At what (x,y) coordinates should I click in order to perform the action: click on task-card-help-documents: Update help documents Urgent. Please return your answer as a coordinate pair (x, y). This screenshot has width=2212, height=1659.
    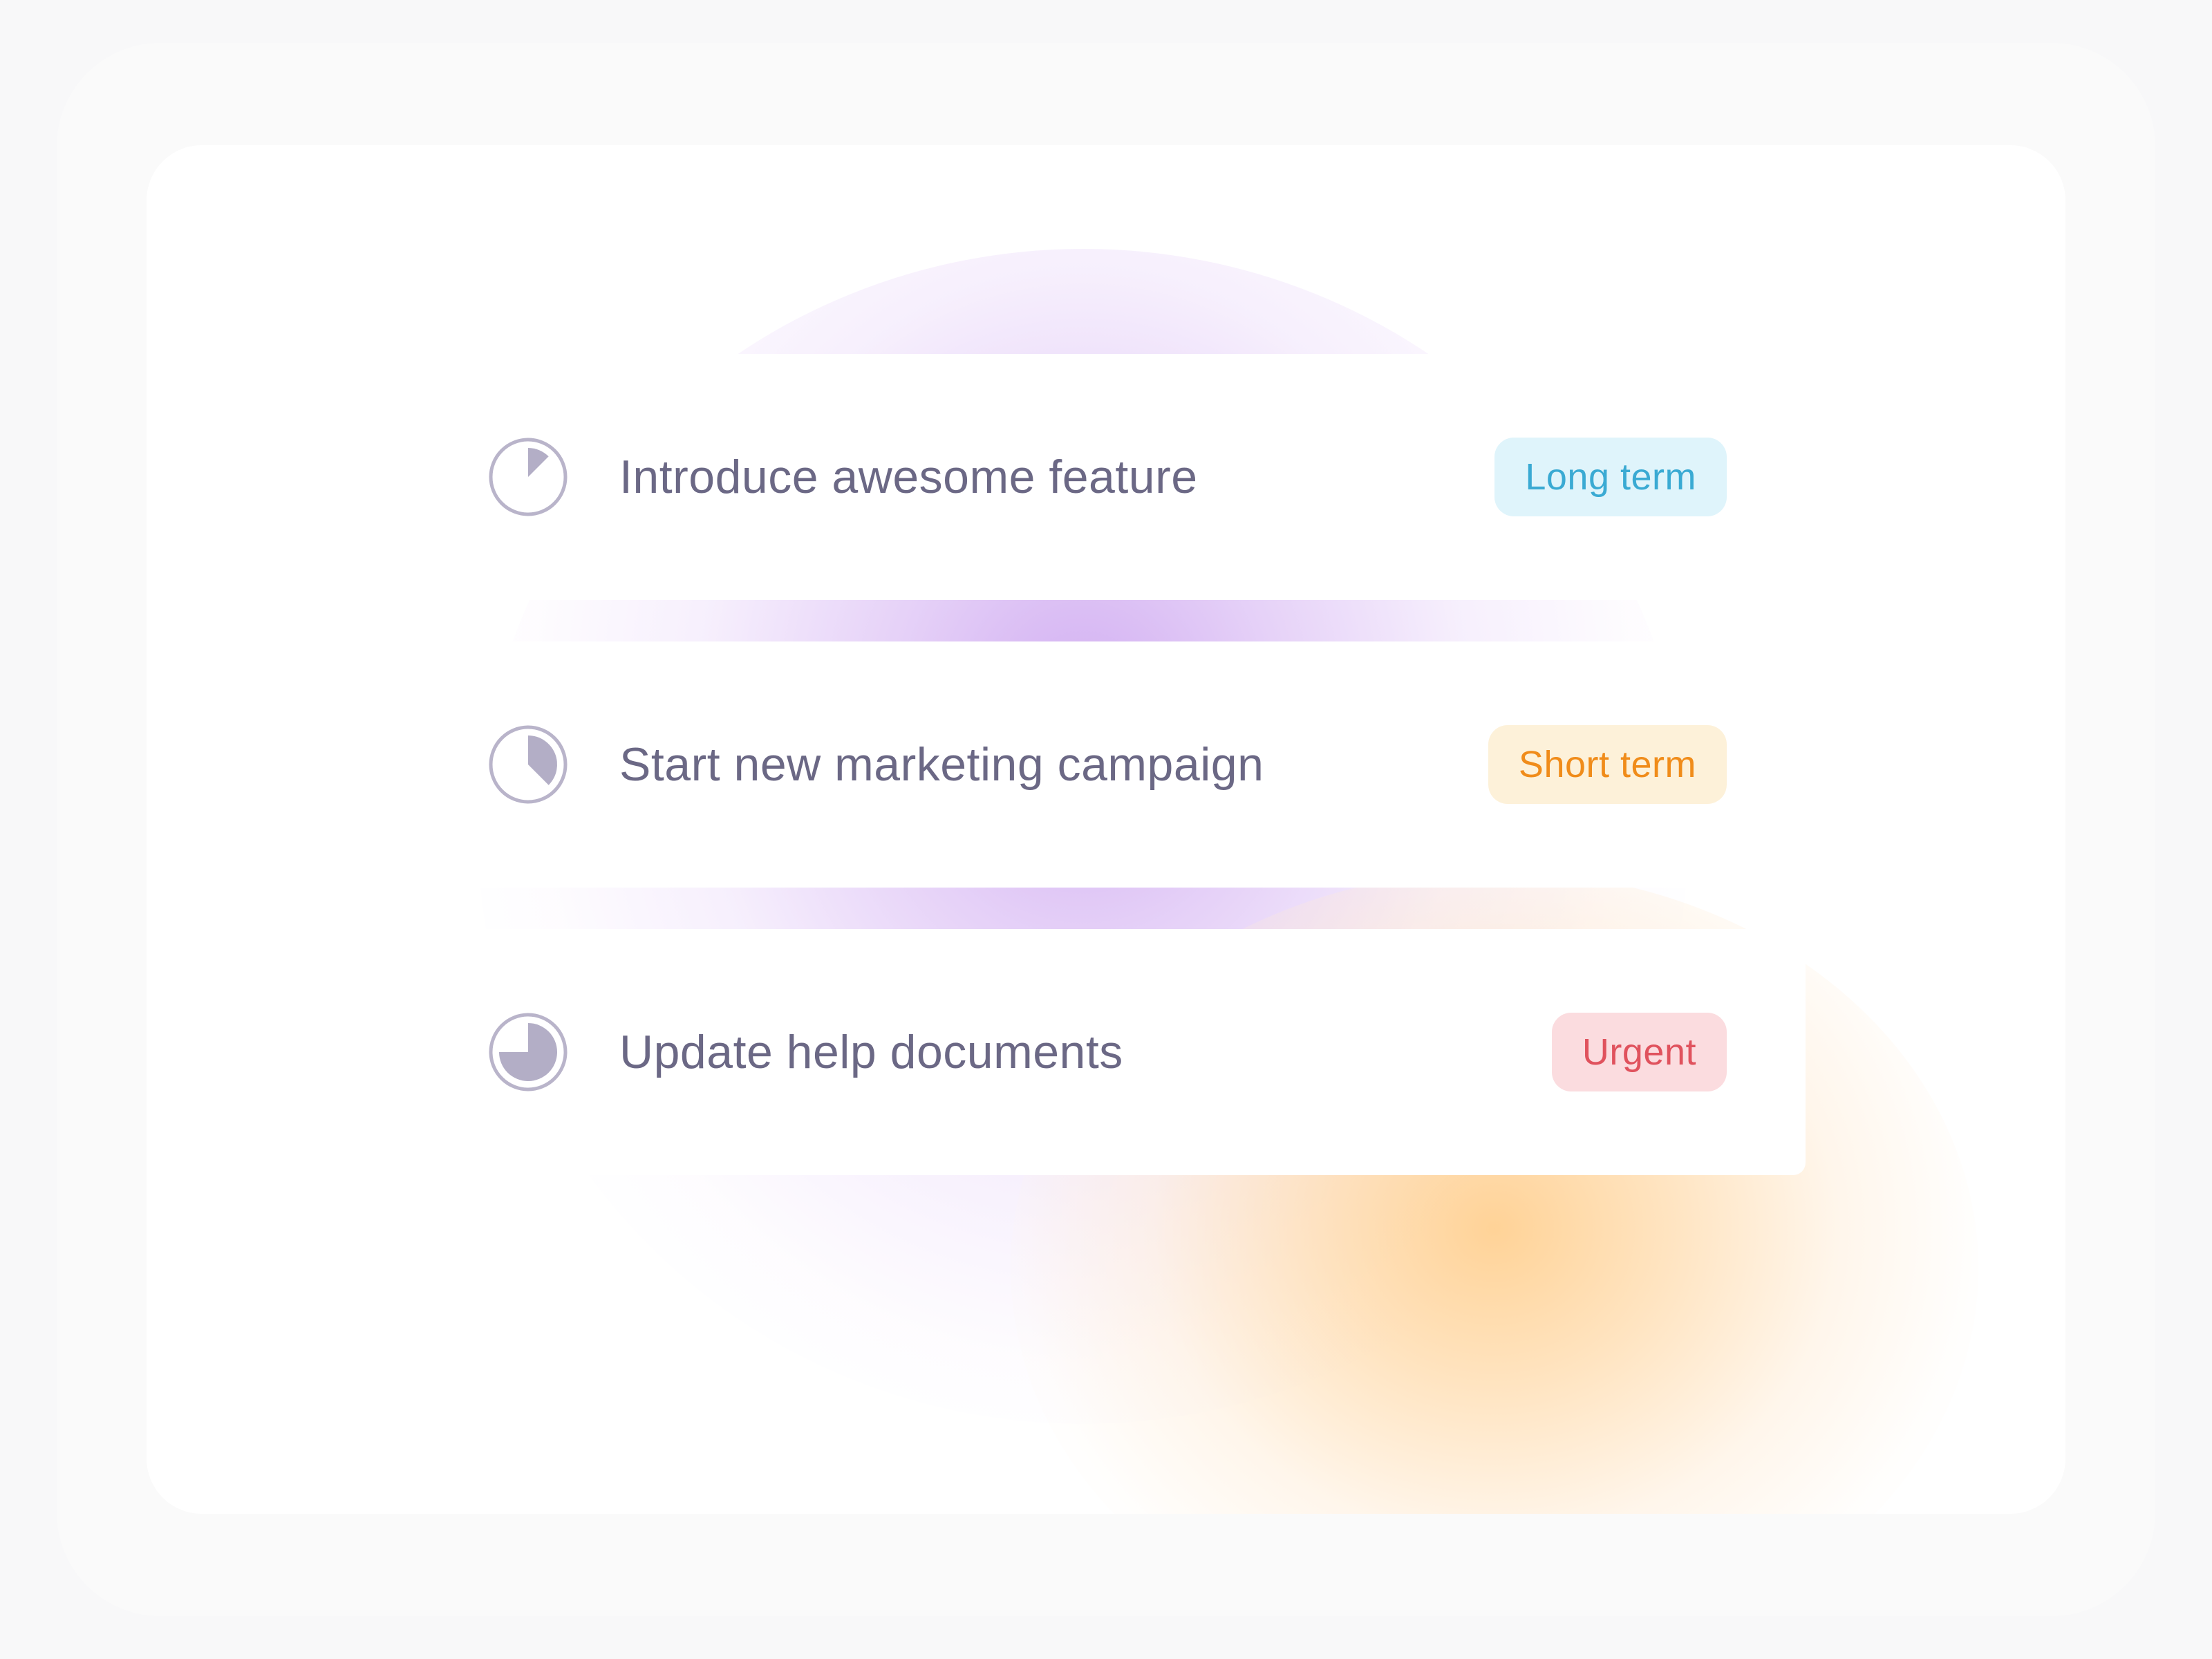
    Looking at the image, I should click on (1107, 1052).